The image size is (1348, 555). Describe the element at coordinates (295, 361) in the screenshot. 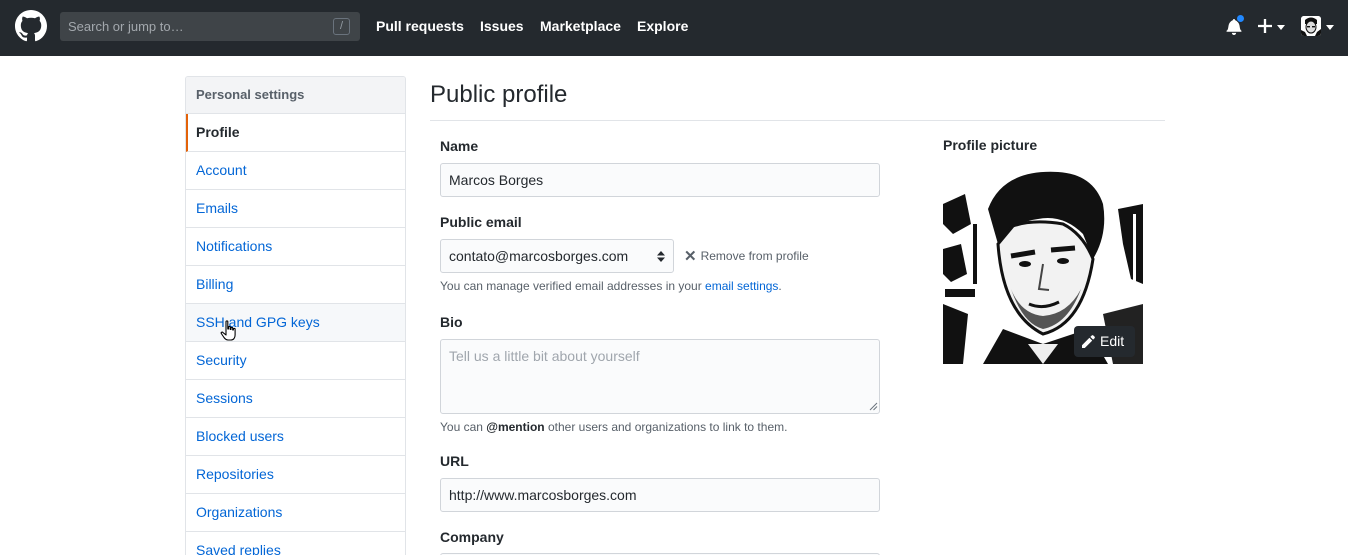

I see `sidebar-item-security: Security` at that location.